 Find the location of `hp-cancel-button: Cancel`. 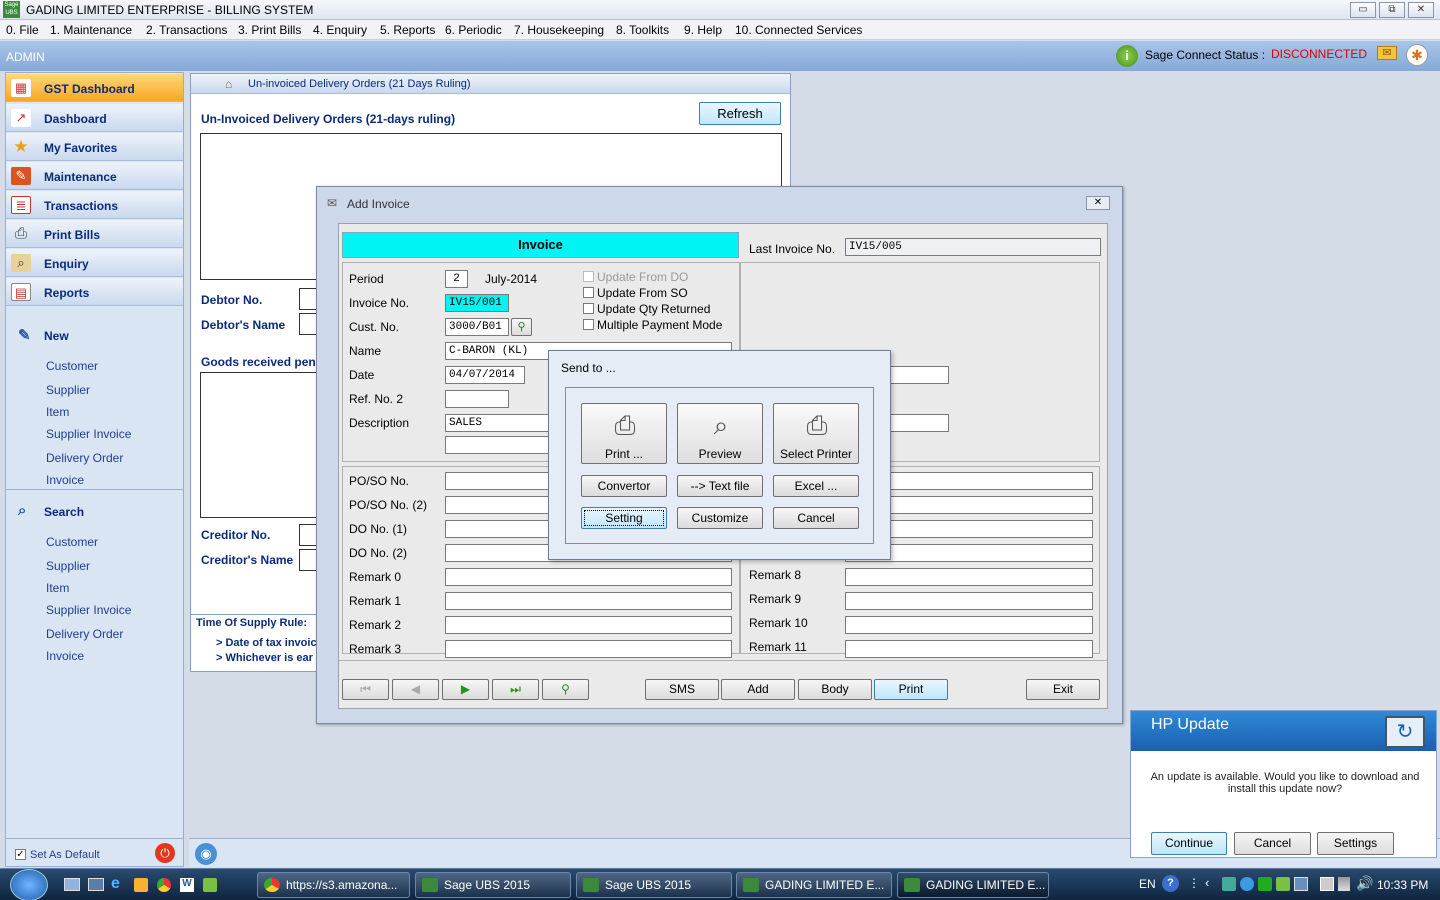

hp-cancel-button: Cancel is located at coordinates (1272, 843).